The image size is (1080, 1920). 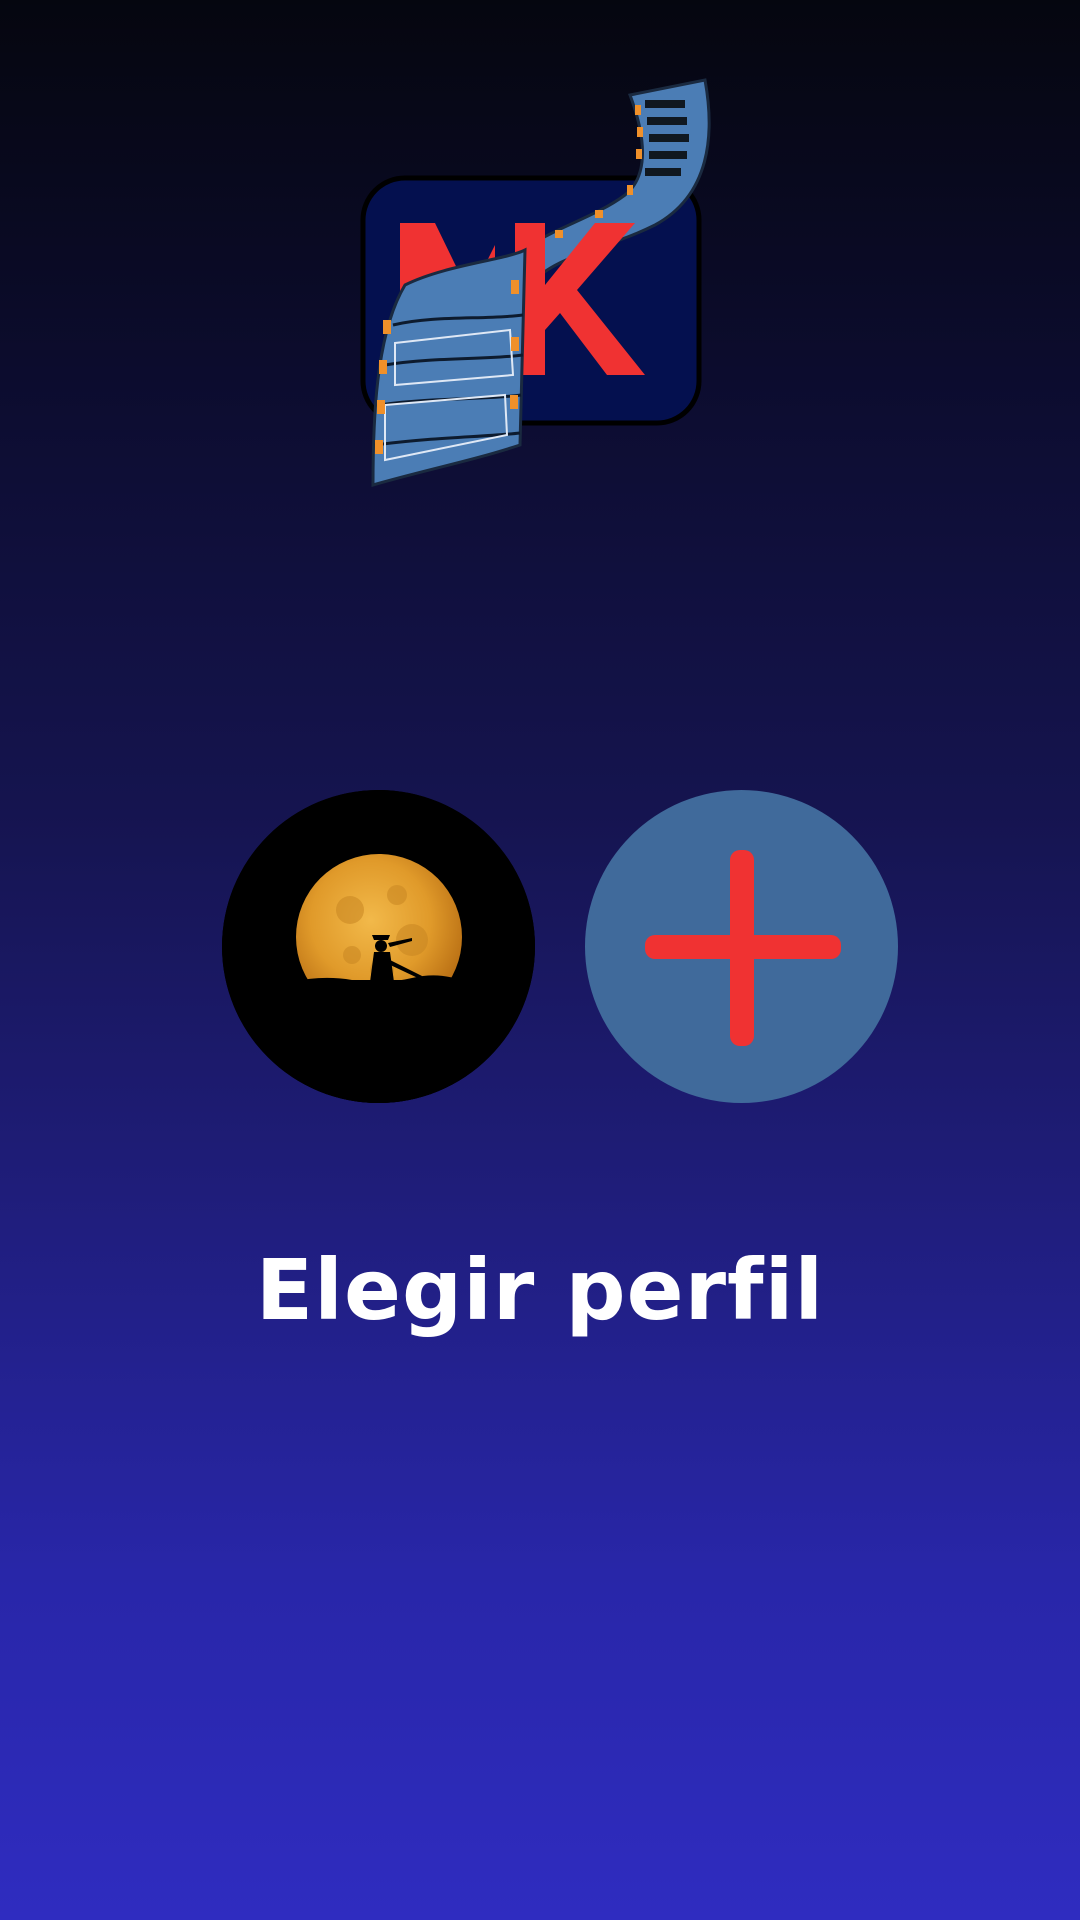 I want to click on add-profile-button, so click(x=741, y=946).